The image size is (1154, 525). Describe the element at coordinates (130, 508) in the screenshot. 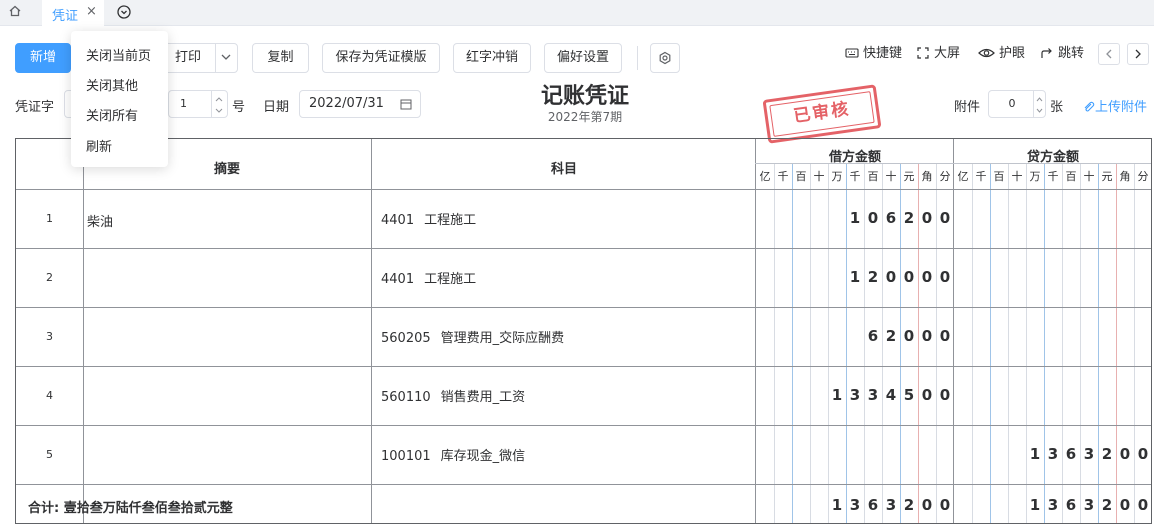

I see `total-label: 合计: 壹拾叁万陆仟叁佰叁拾贰元整` at that location.